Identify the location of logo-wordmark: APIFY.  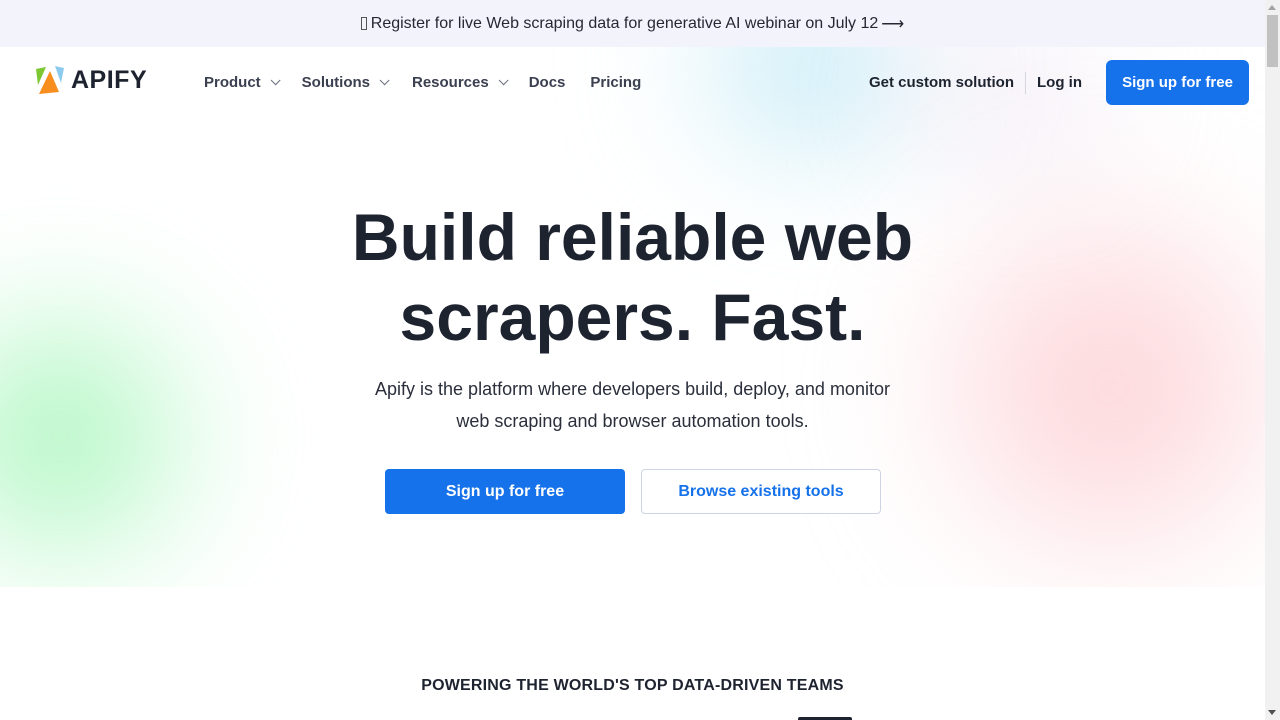
(109, 79).